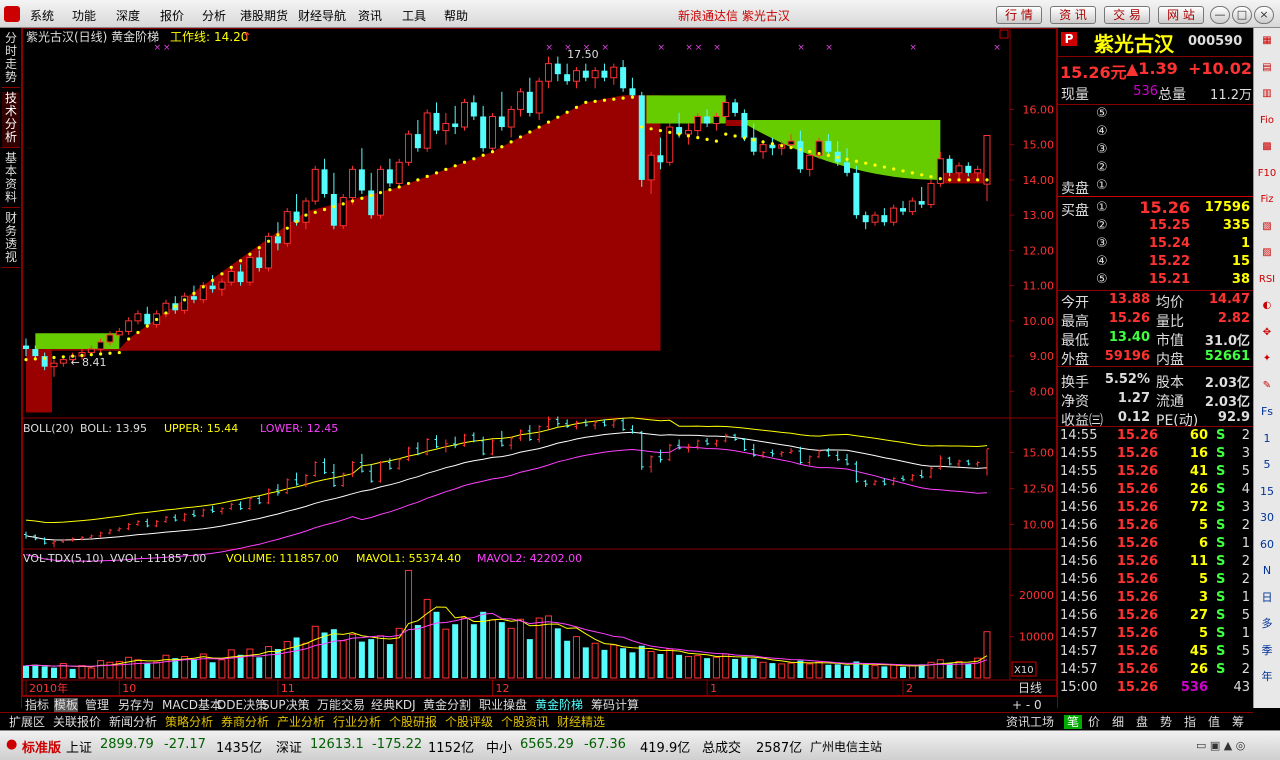 Image resolution: width=1280 pixels, height=760 pixels. I want to click on indicator-tab-5: DDE决策, so click(242, 705).